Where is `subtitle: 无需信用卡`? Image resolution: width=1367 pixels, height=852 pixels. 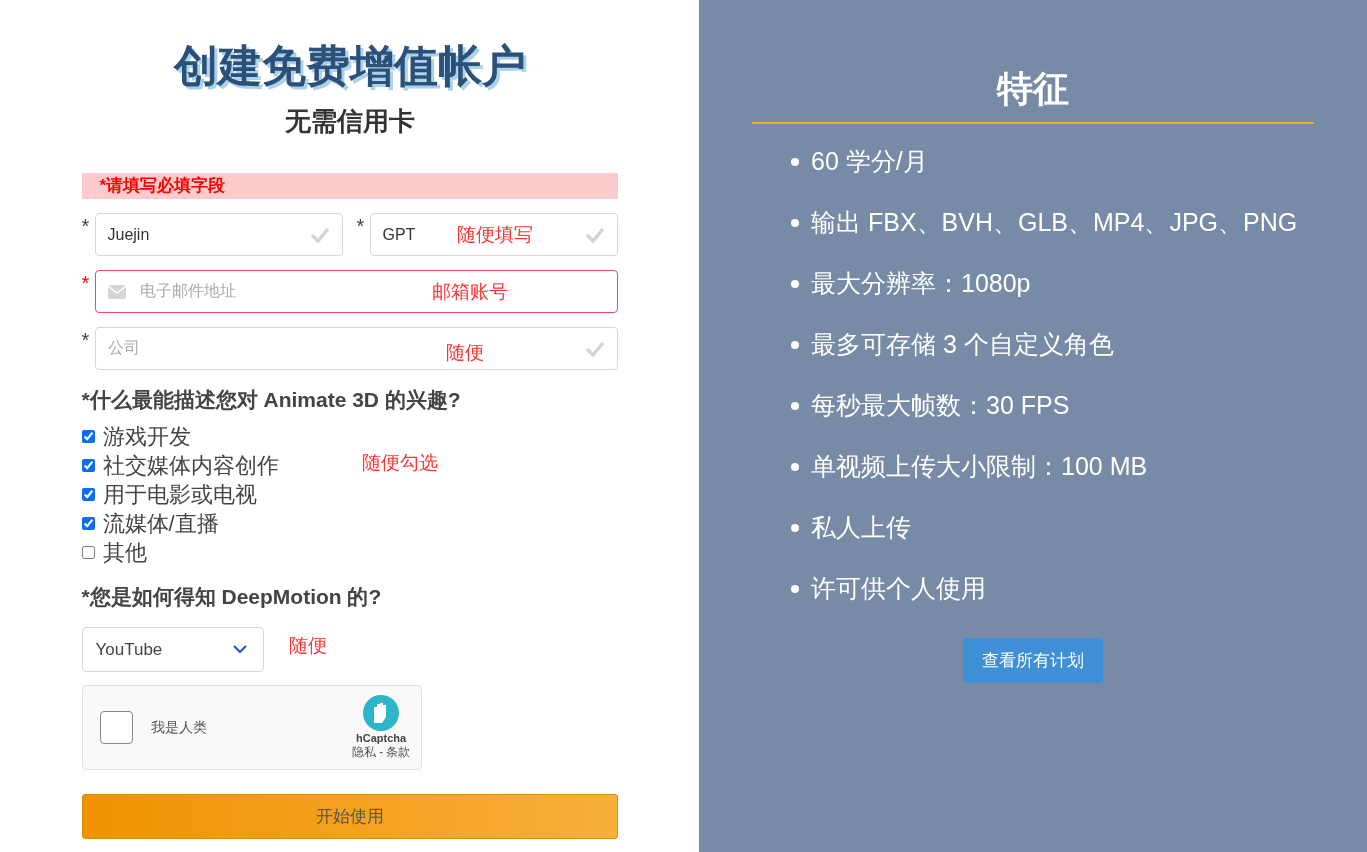
subtitle: 无需信用卡 is located at coordinates (349, 121).